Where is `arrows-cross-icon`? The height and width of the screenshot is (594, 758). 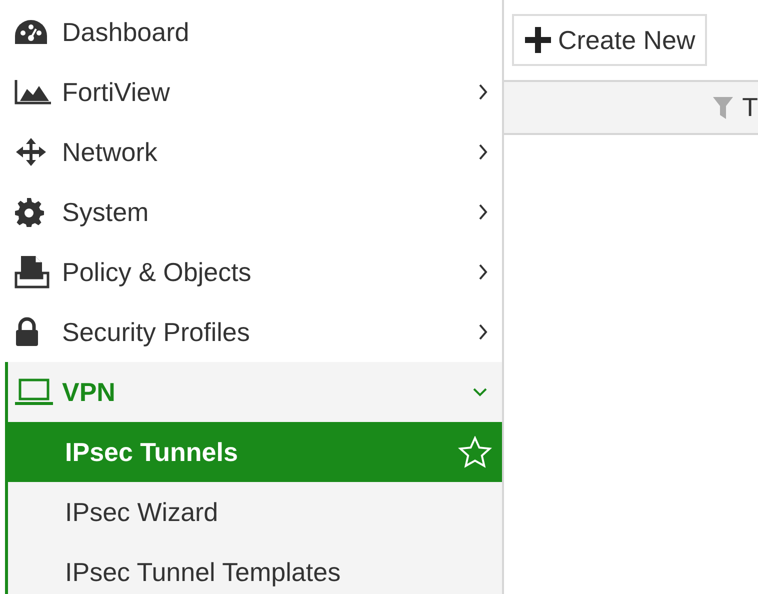 arrows-cross-icon is located at coordinates (31, 152).